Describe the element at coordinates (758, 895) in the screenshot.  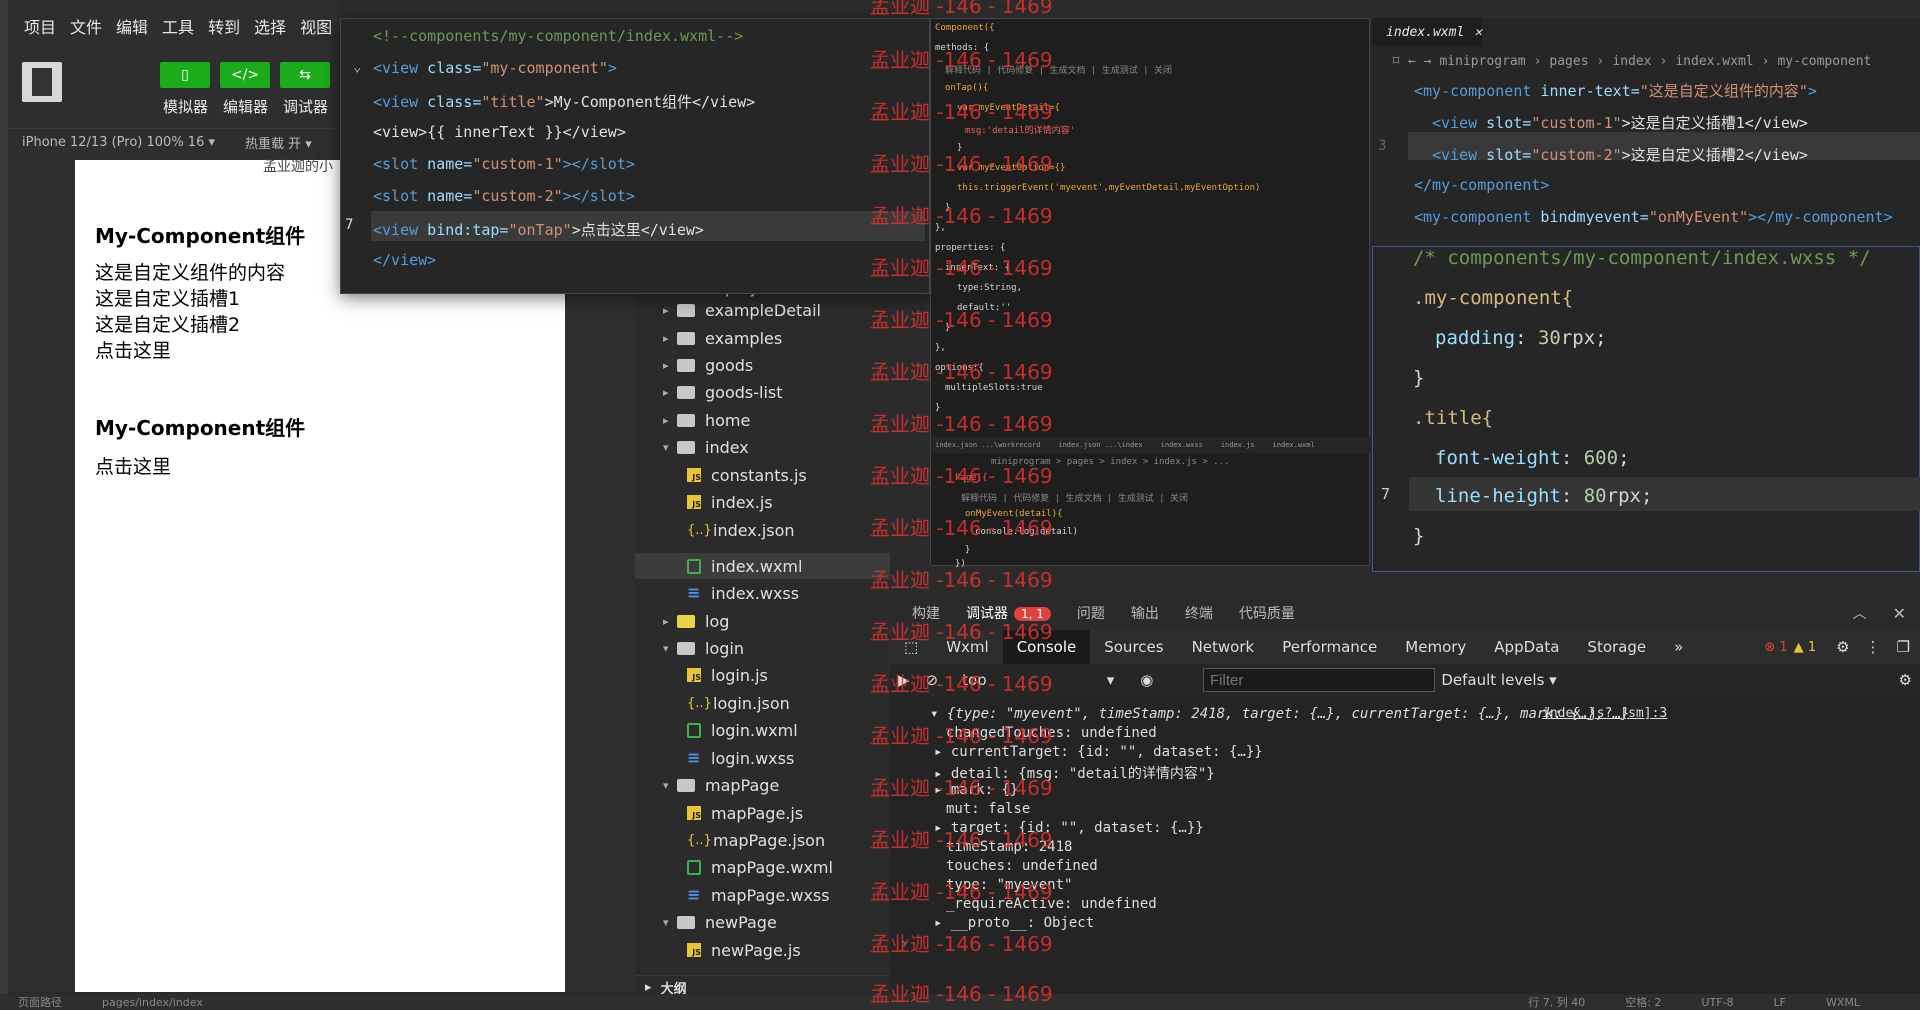
I see `tree-file: ≡ mapPage.wxss` at that location.